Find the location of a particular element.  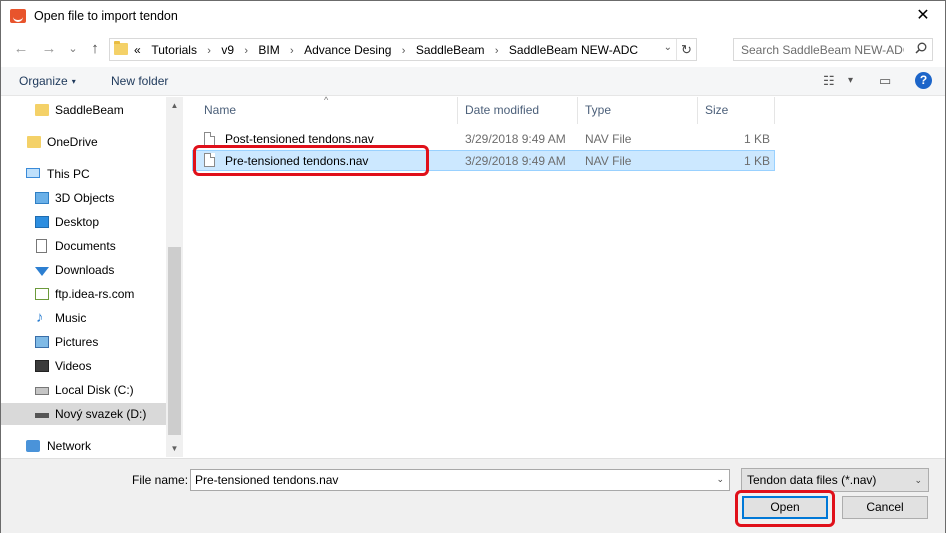

column-header-size: Size is located at coordinates (736, 110).